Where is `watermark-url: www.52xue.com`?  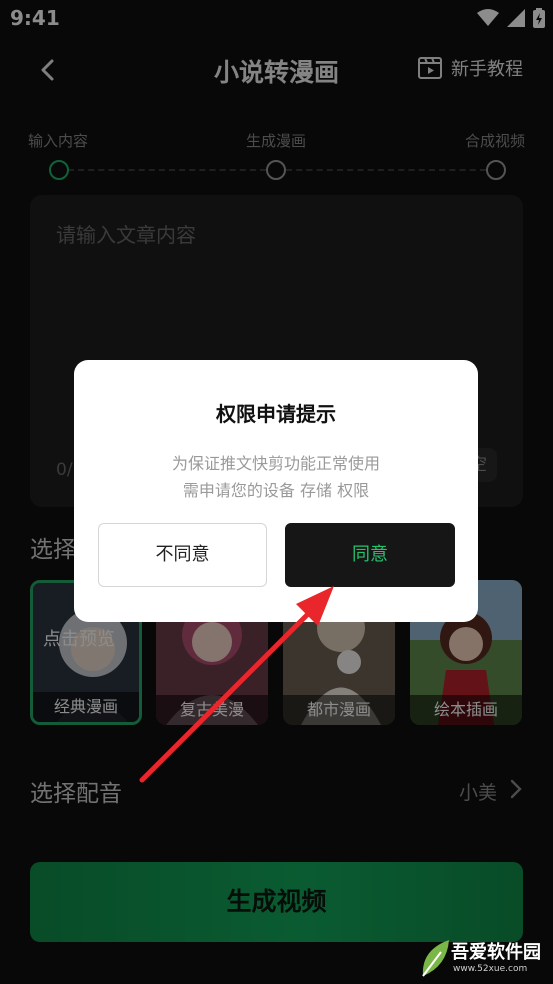
watermark-url: www.52xue.com is located at coordinates (490, 969).